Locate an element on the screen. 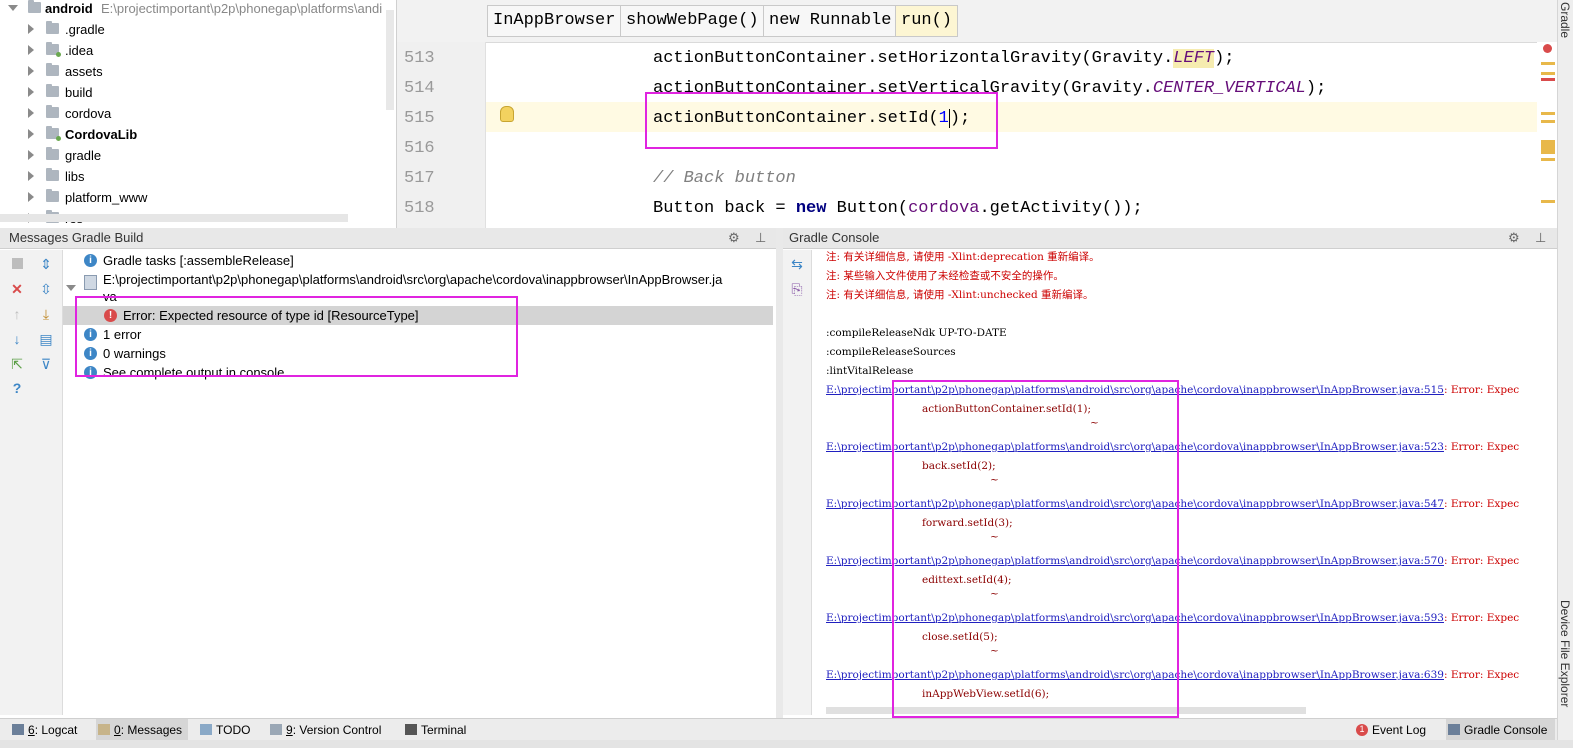 Image resolution: width=1573 pixels, height=748 pixels. tool-tab-logcat: 6: Logcat is located at coordinates (43, 730).